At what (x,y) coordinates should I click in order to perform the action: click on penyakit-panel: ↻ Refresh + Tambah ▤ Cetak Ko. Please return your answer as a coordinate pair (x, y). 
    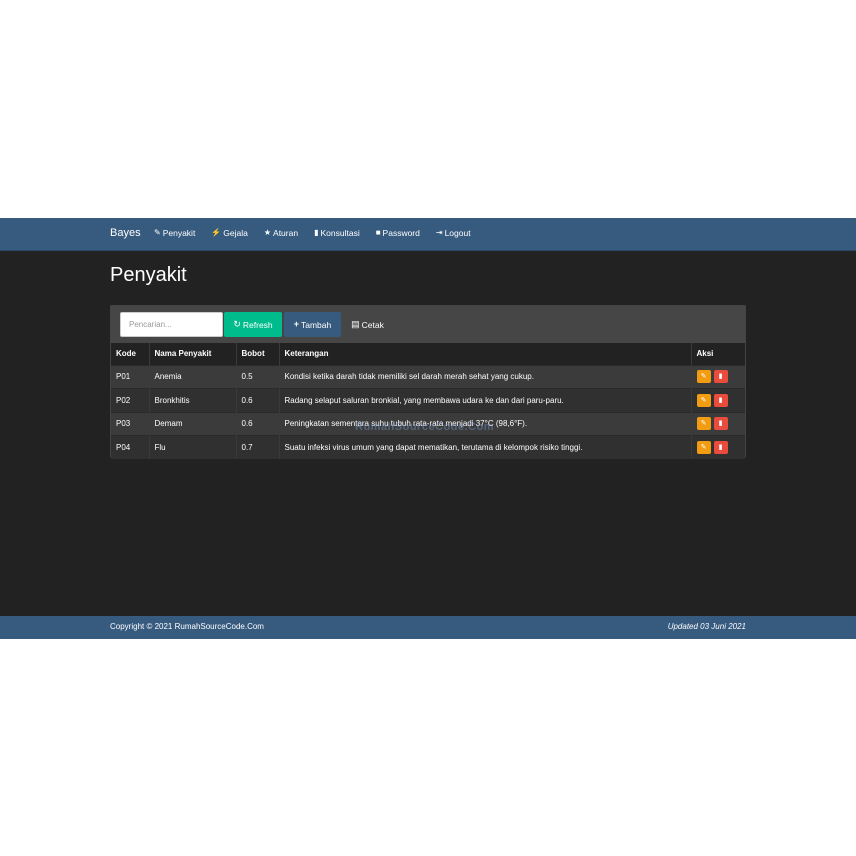
    Looking at the image, I should click on (428, 382).